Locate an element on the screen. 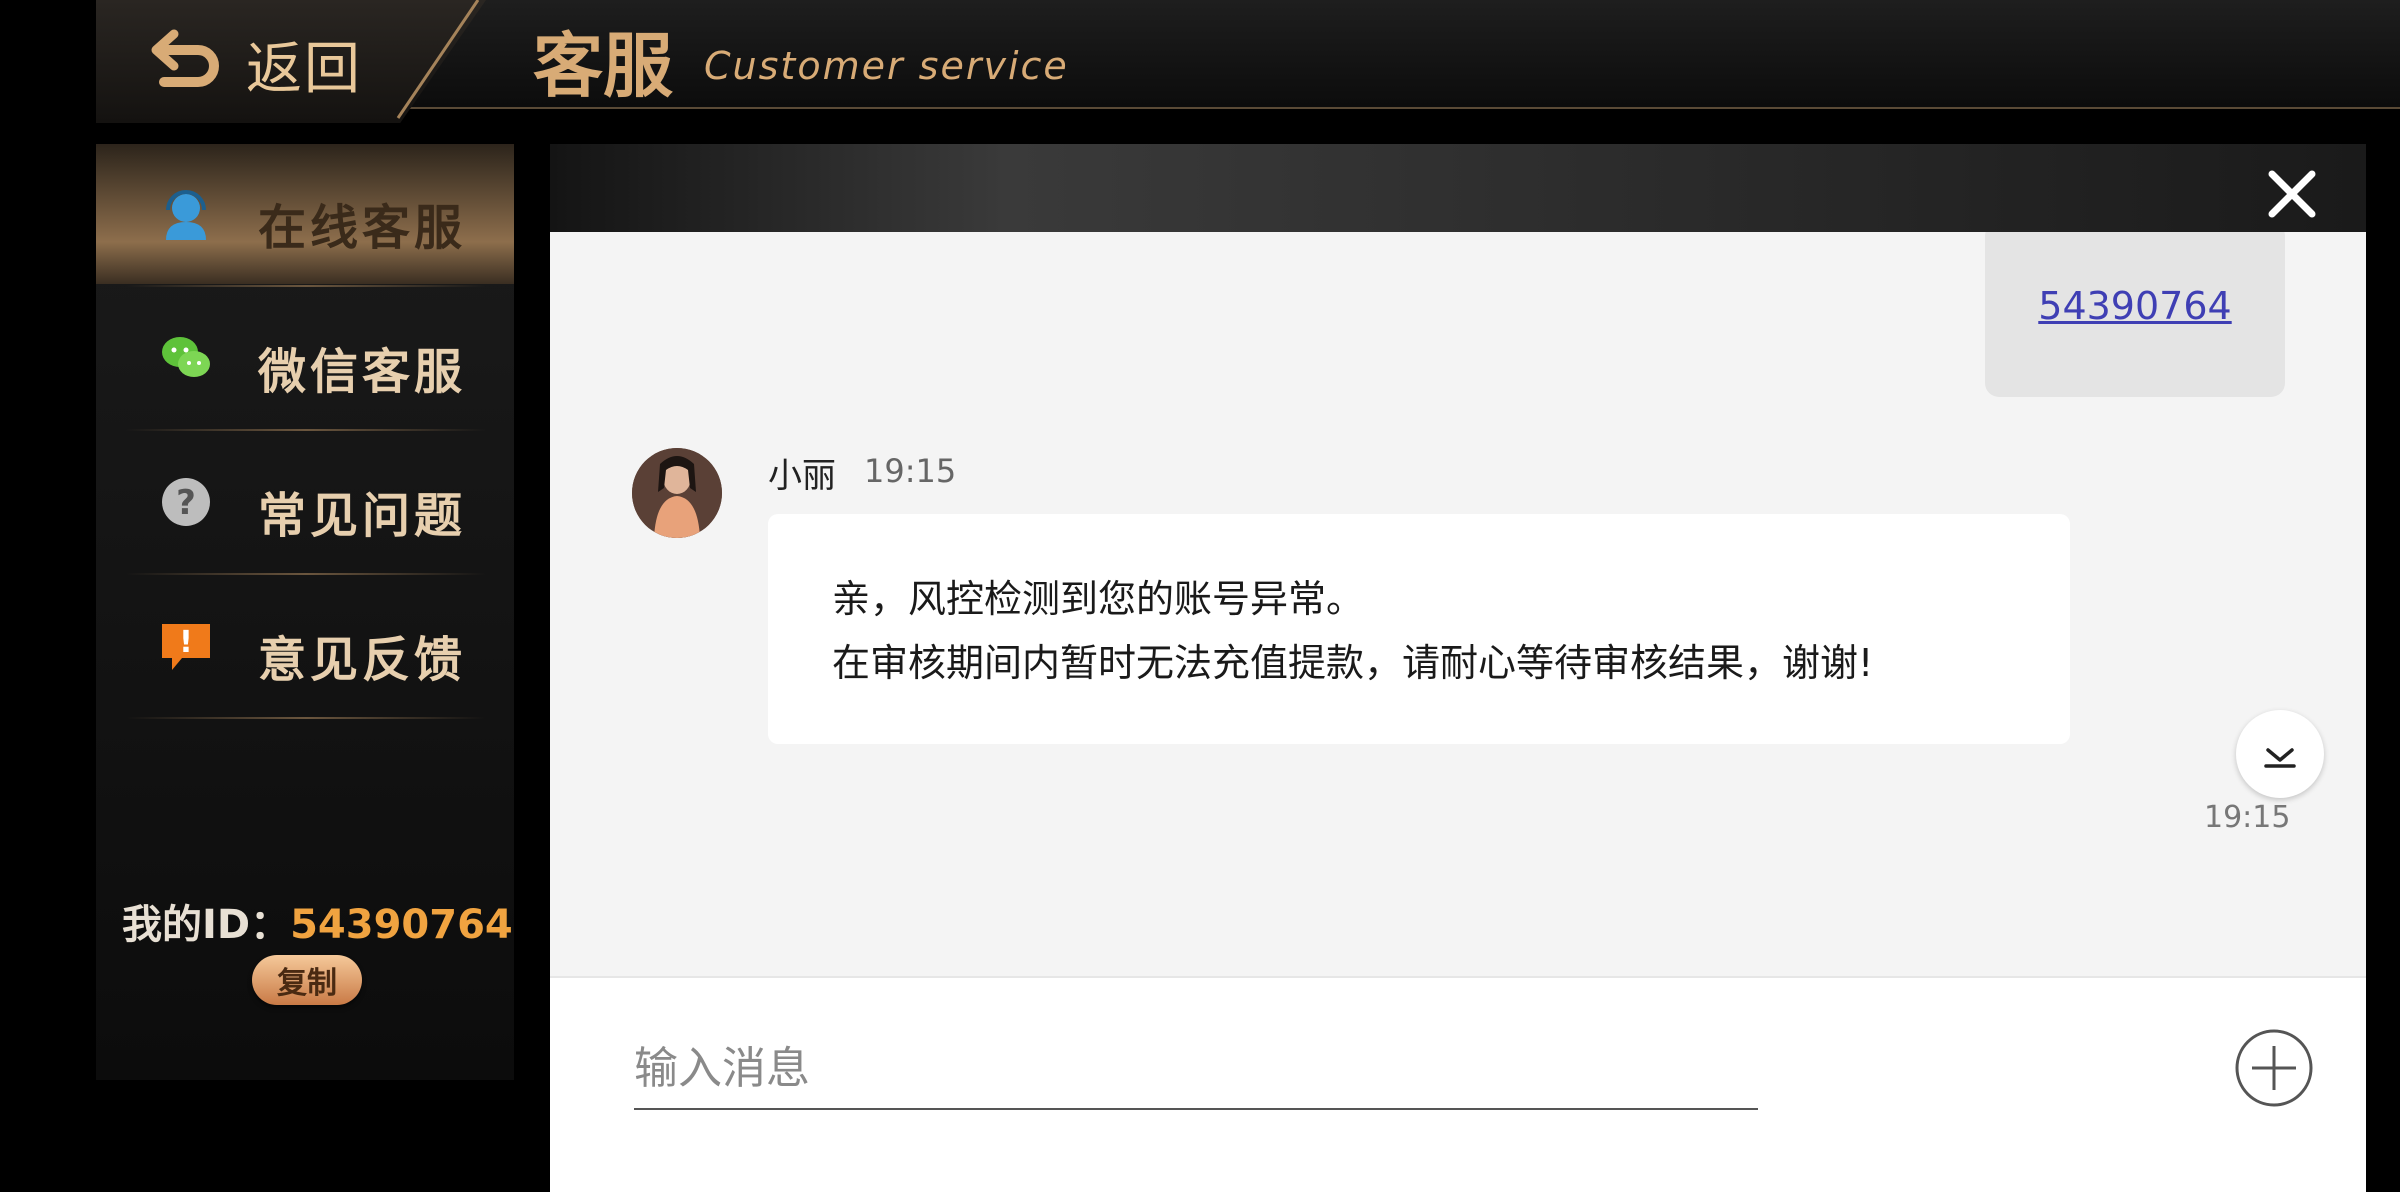  agent-avatar-image is located at coordinates (677, 493).